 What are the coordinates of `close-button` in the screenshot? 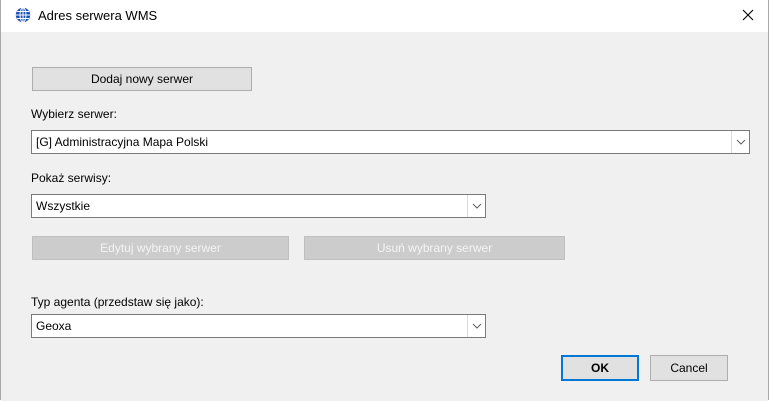 It's located at (748, 16).